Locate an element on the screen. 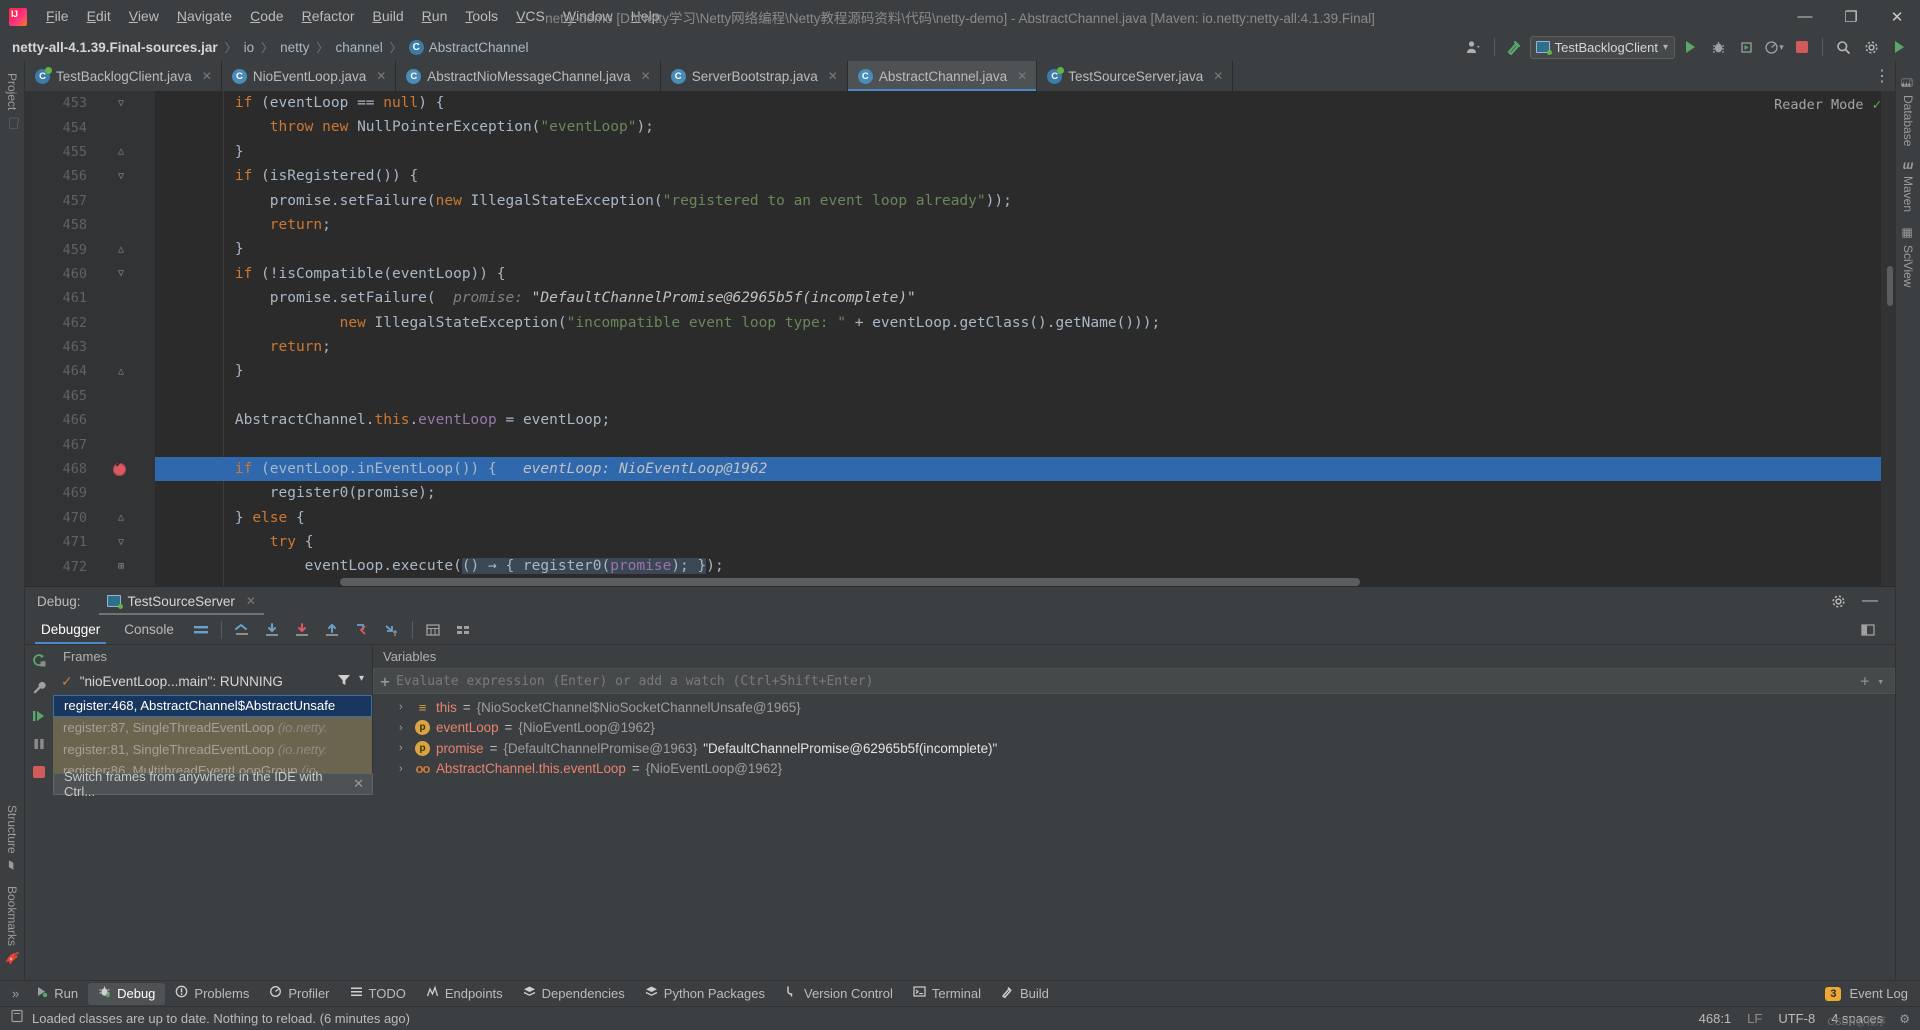 Image resolution: width=1920 pixels, height=1030 pixels. close-button: ✕ is located at coordinates (1897, 16).